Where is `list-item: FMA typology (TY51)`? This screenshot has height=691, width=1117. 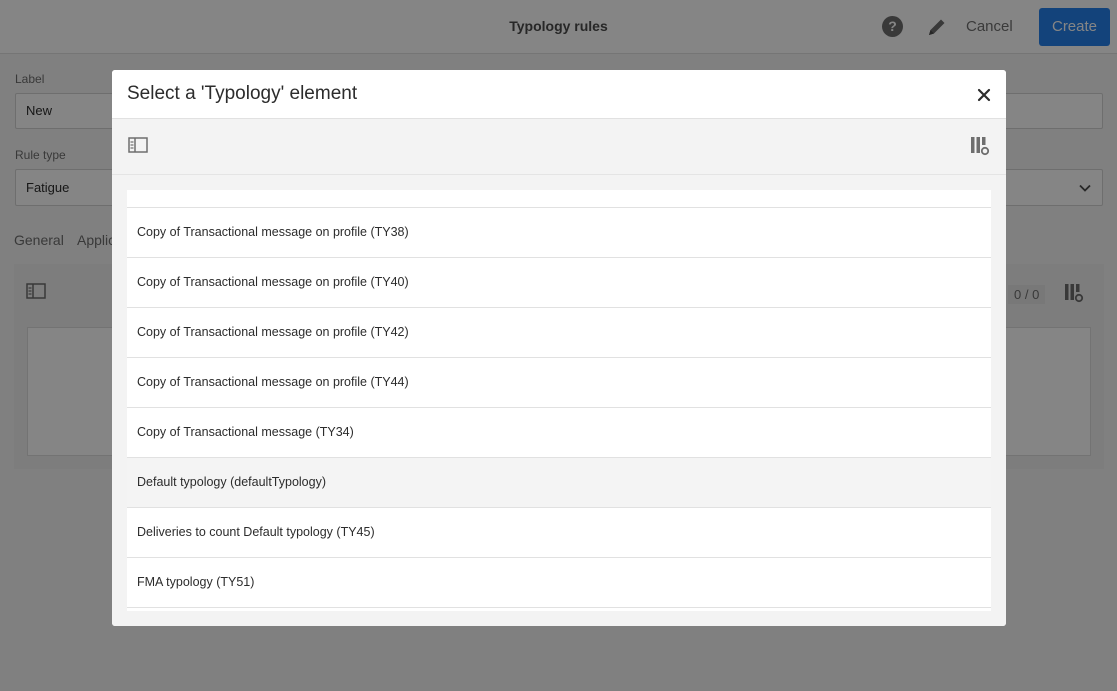 list-item: FMA typology (TY51) is located at coordinates (559, 583).